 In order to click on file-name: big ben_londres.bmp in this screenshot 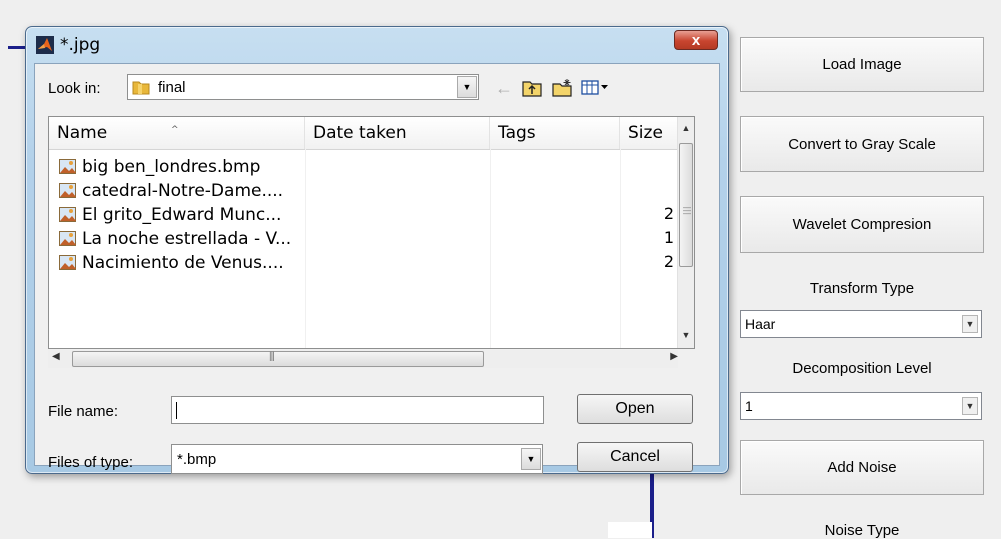, I will do `click(171, 167)`.